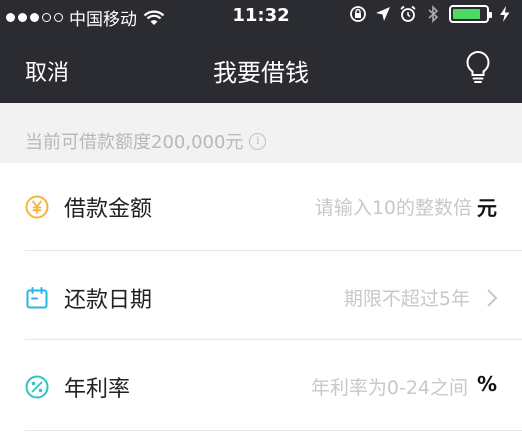 Image resolution: width=522 pixels, height=439 pixels. What do you see at coordinates (37, 298) in the screenshot?
I see `calendar-icon` at bounding box center [37, 298].